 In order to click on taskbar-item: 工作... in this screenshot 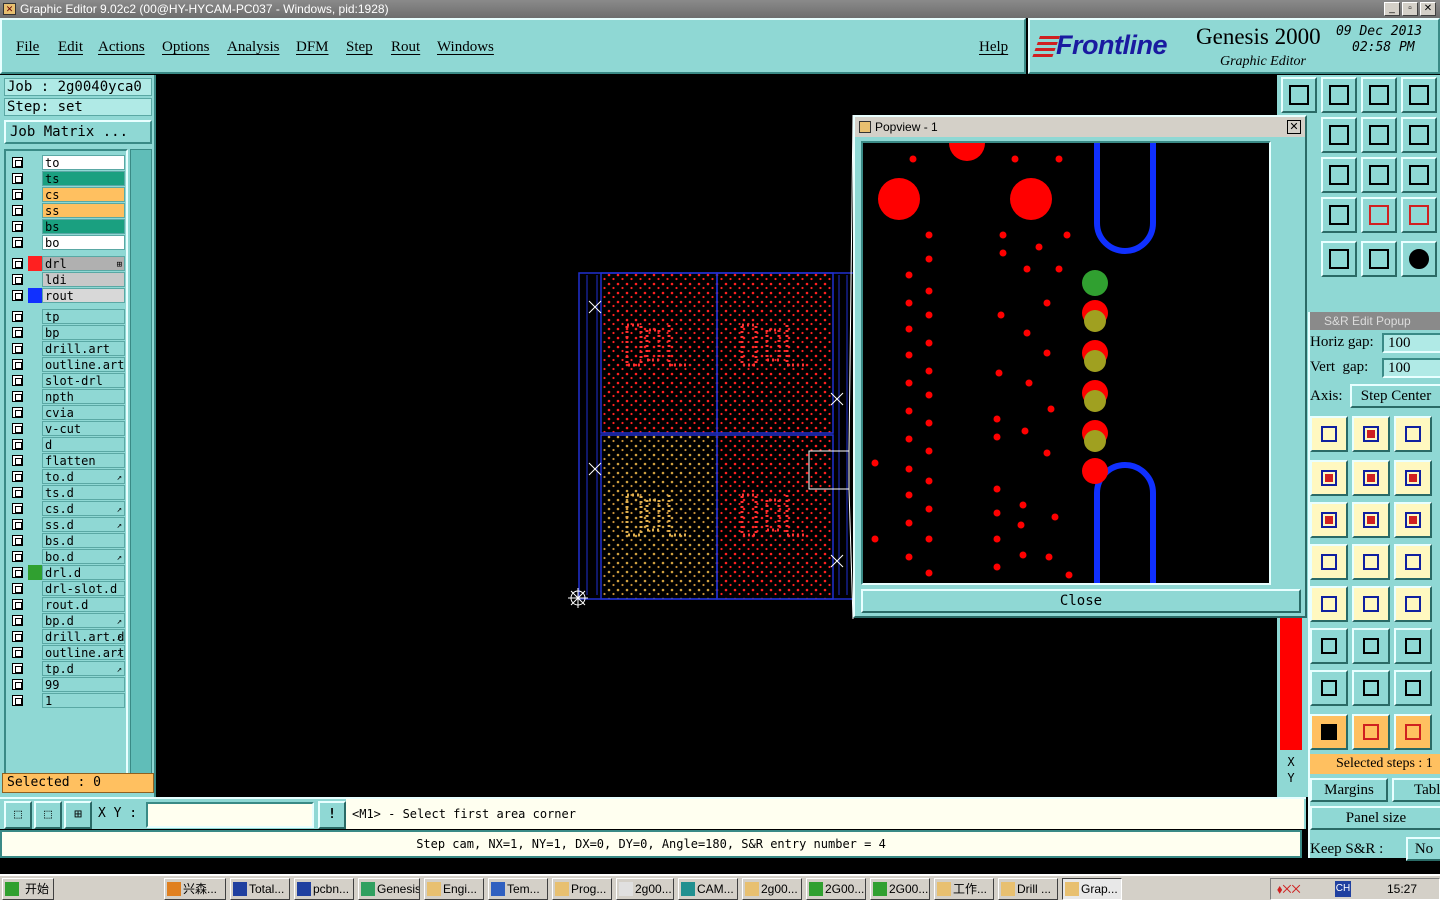, I will do `click(964, 889)`.